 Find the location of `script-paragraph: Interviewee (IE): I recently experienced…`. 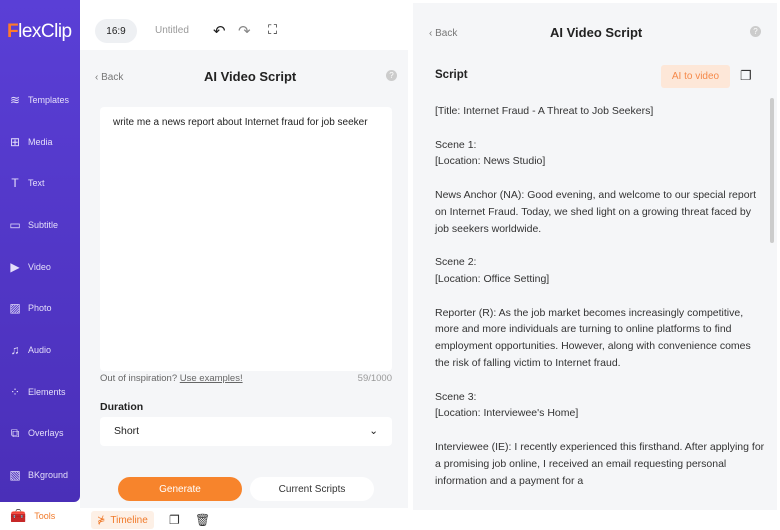

script-paragraph: Interviewee (IE): I recently experienced… is located at coordinates (600, 463).